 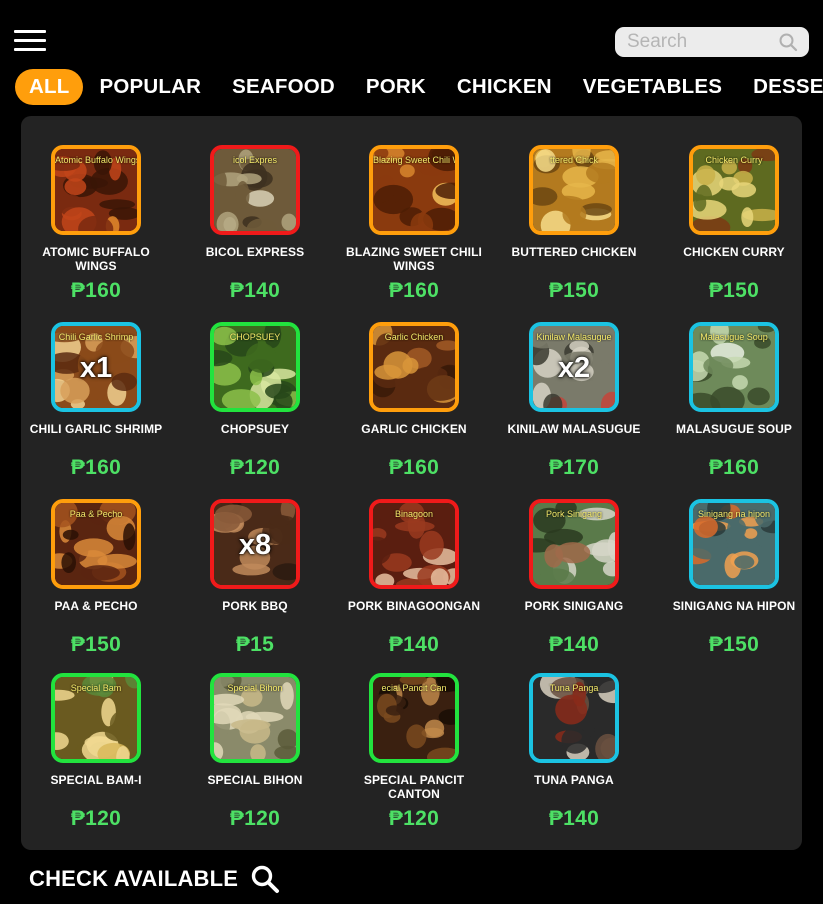 I want to click on search-box, so click(x=712, y=42).